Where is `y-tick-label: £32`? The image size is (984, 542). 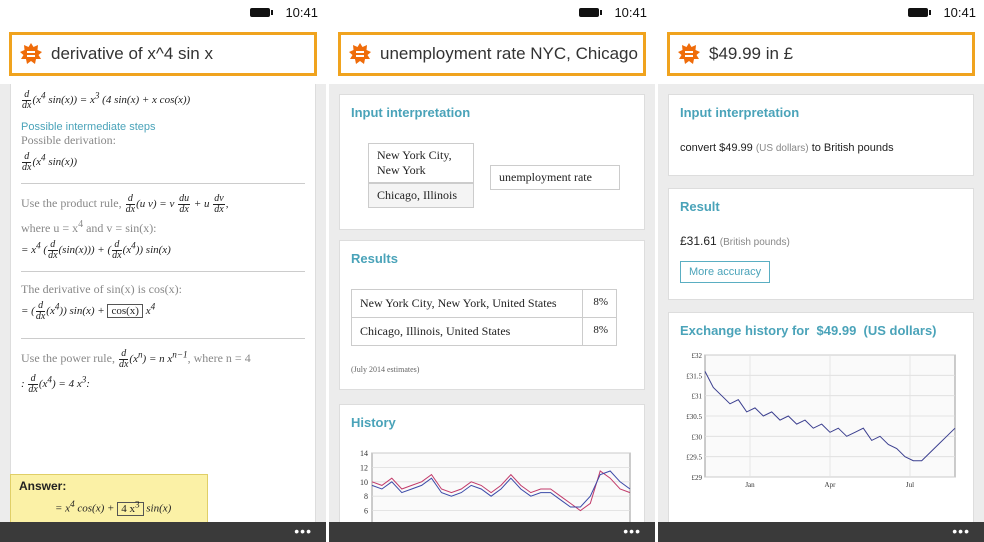
y-tick-label: £32 is located at coordinates (697, 356).